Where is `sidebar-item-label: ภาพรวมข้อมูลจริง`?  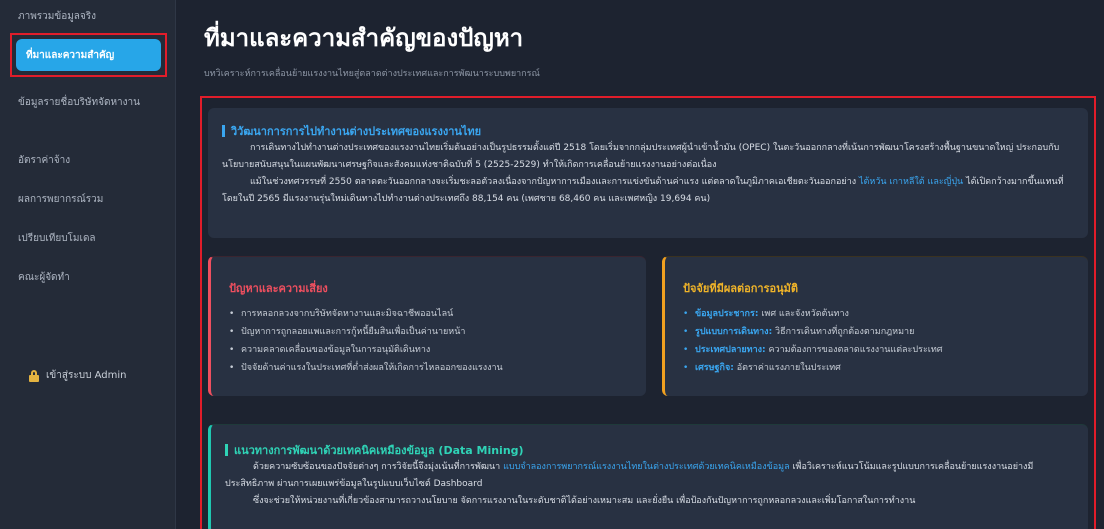
sidebar-item-label: ภาพรวมข้อมูลจริง is located at coordinates (57, 16).